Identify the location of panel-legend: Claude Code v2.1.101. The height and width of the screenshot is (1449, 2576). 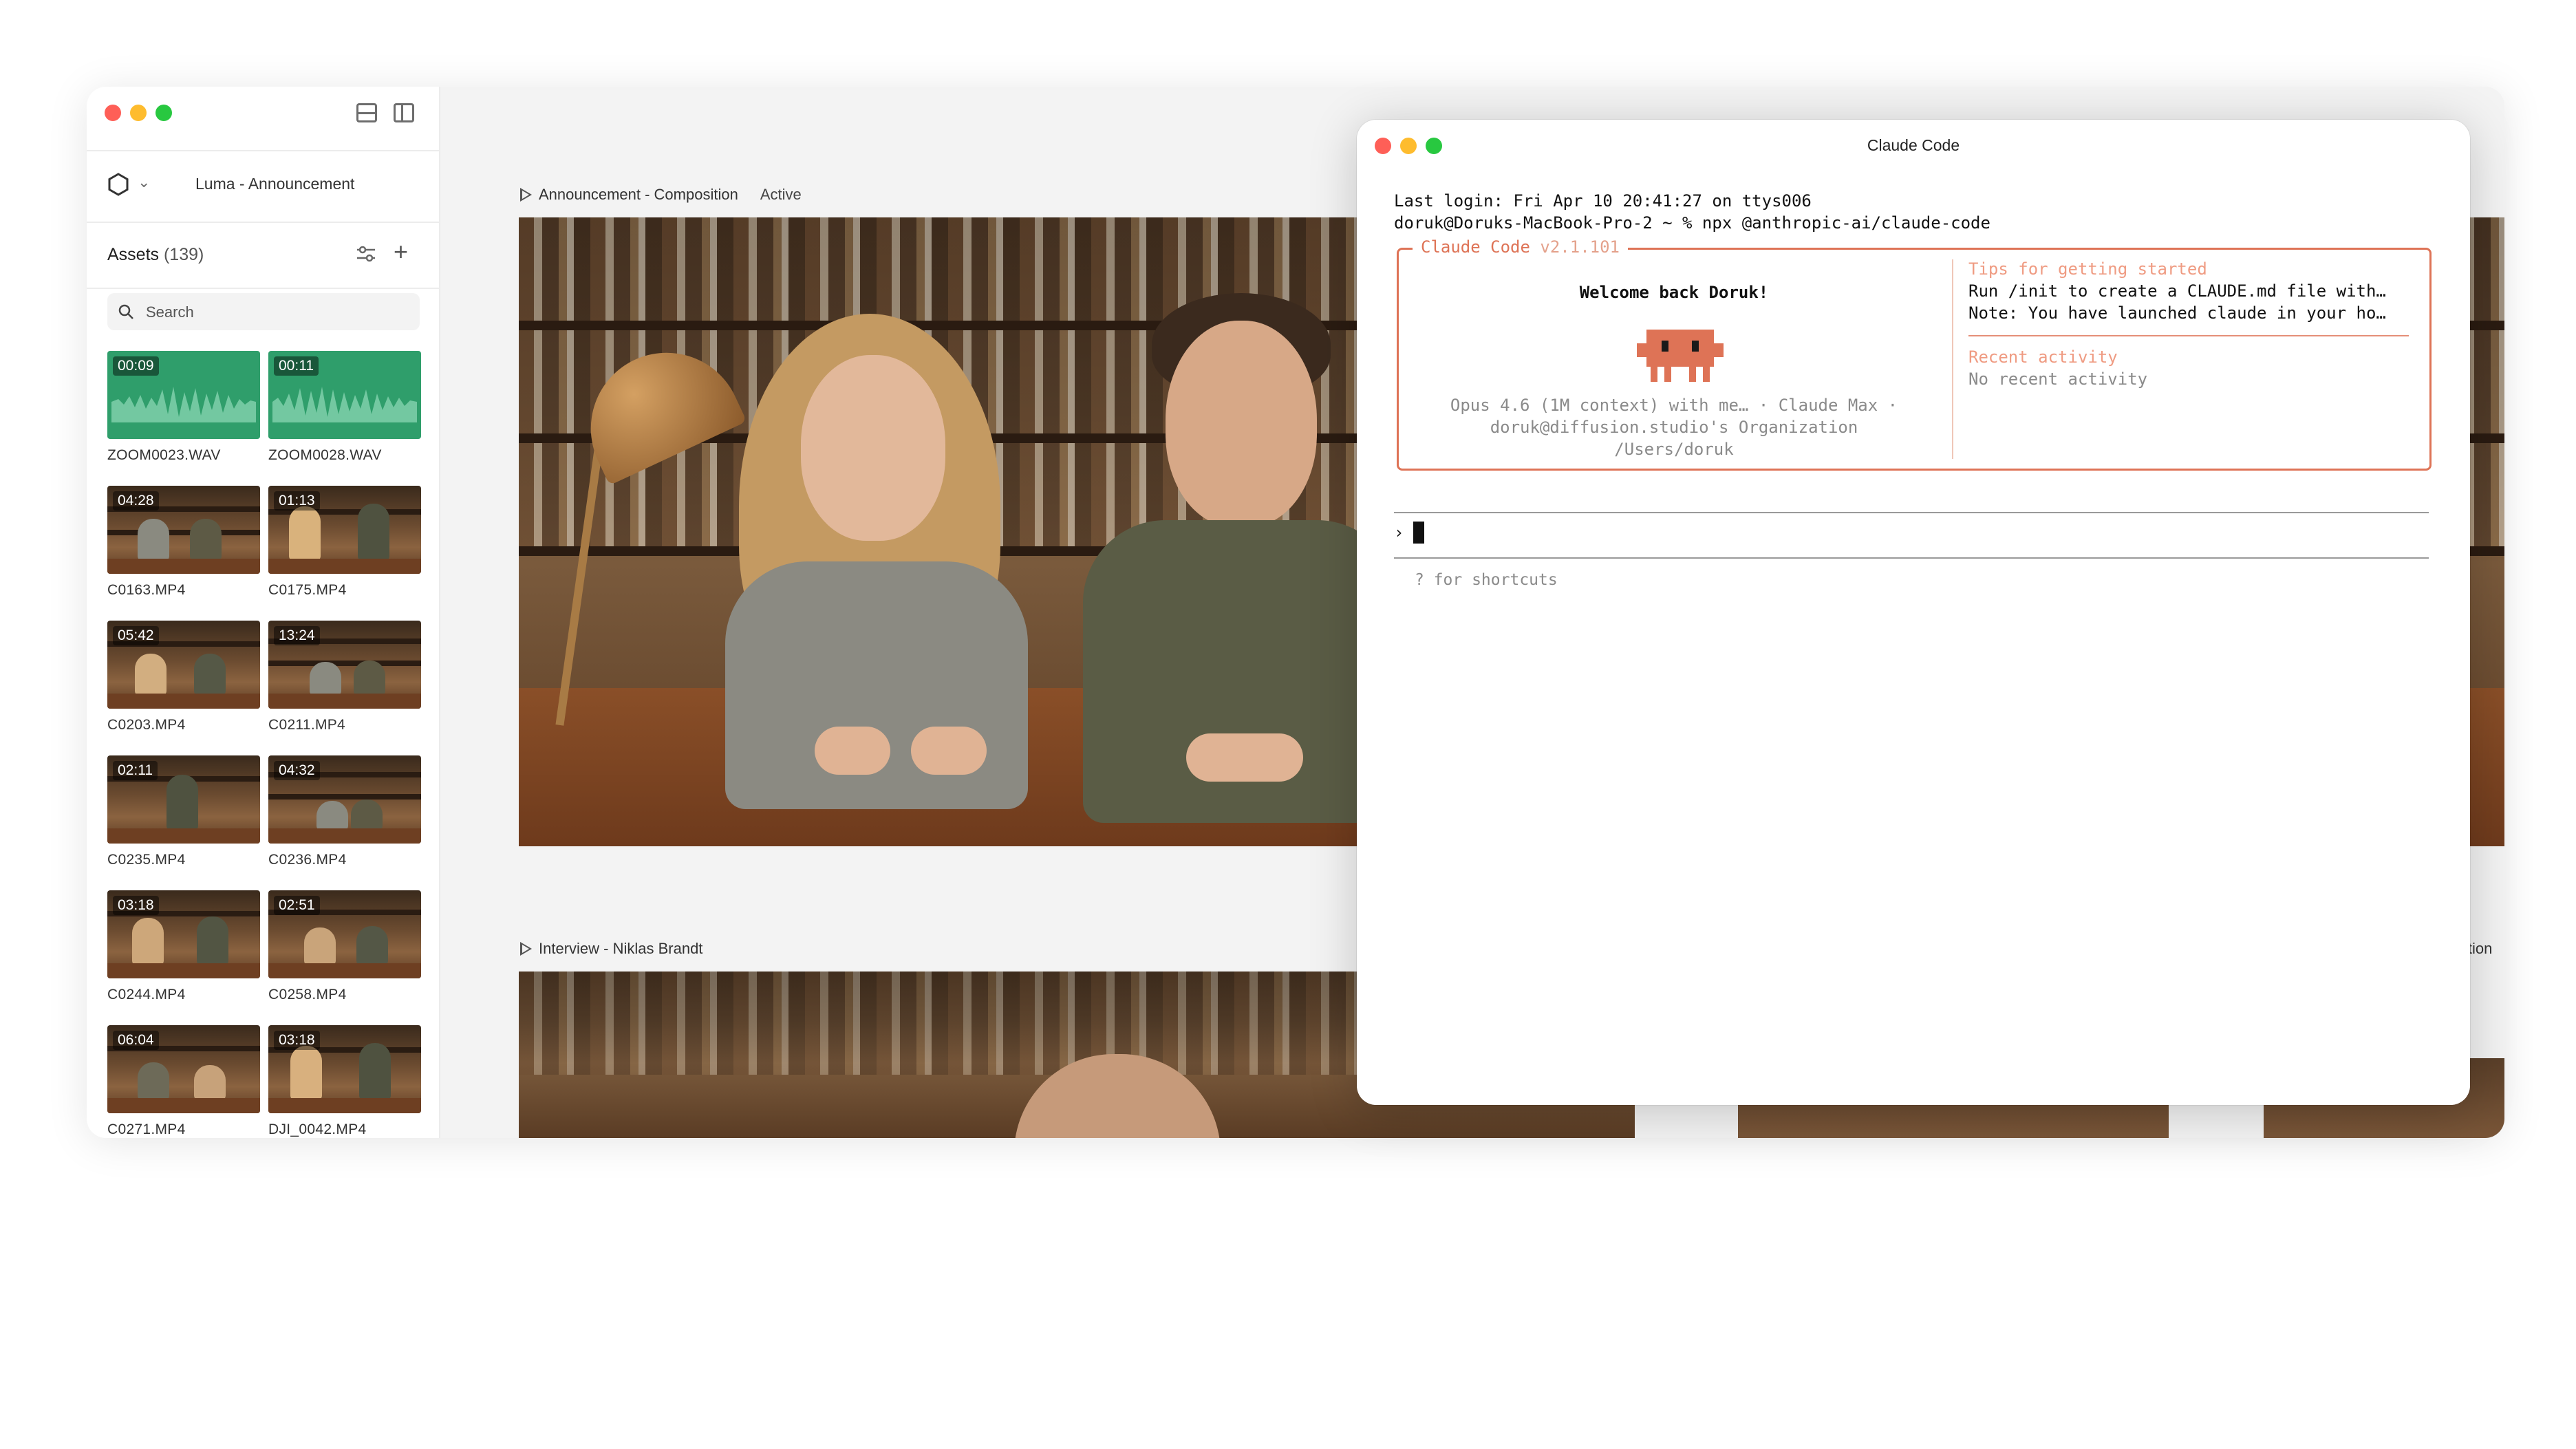
(1521, 247).